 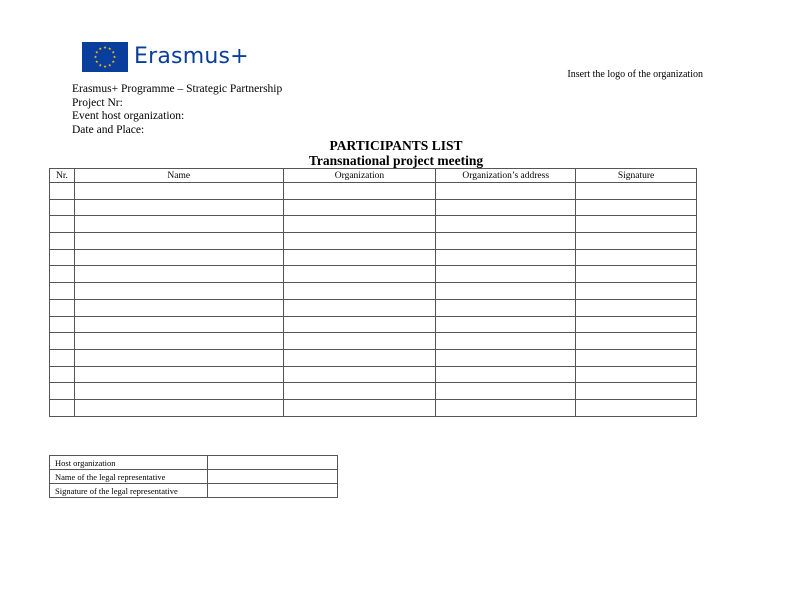 I want to click on table-row: Name of the legal representative, so click(x=194, y=476).